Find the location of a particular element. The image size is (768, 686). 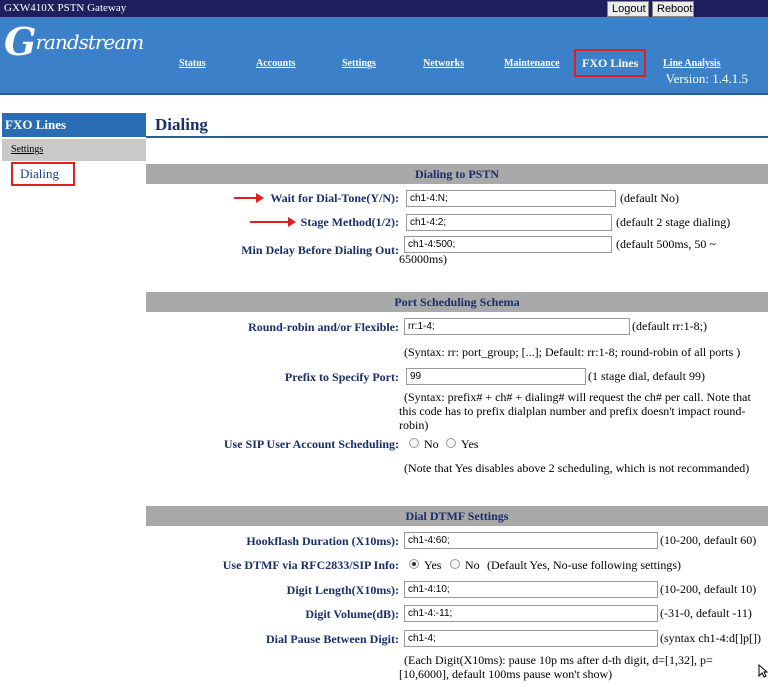

digit-volume-note: (-31-0, default -11) is located at coordinates (706, 613).